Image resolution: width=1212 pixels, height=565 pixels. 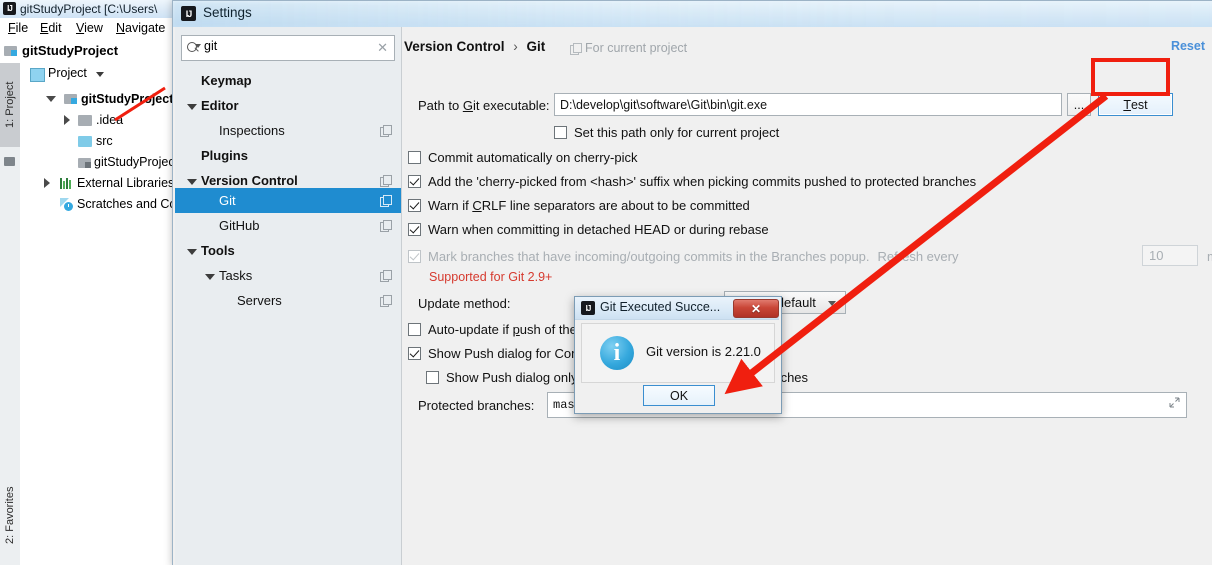 What do you see at coordinates (85, 163) in the screenshot?
I see `module-file-icon` at bounding box center [85, 163].